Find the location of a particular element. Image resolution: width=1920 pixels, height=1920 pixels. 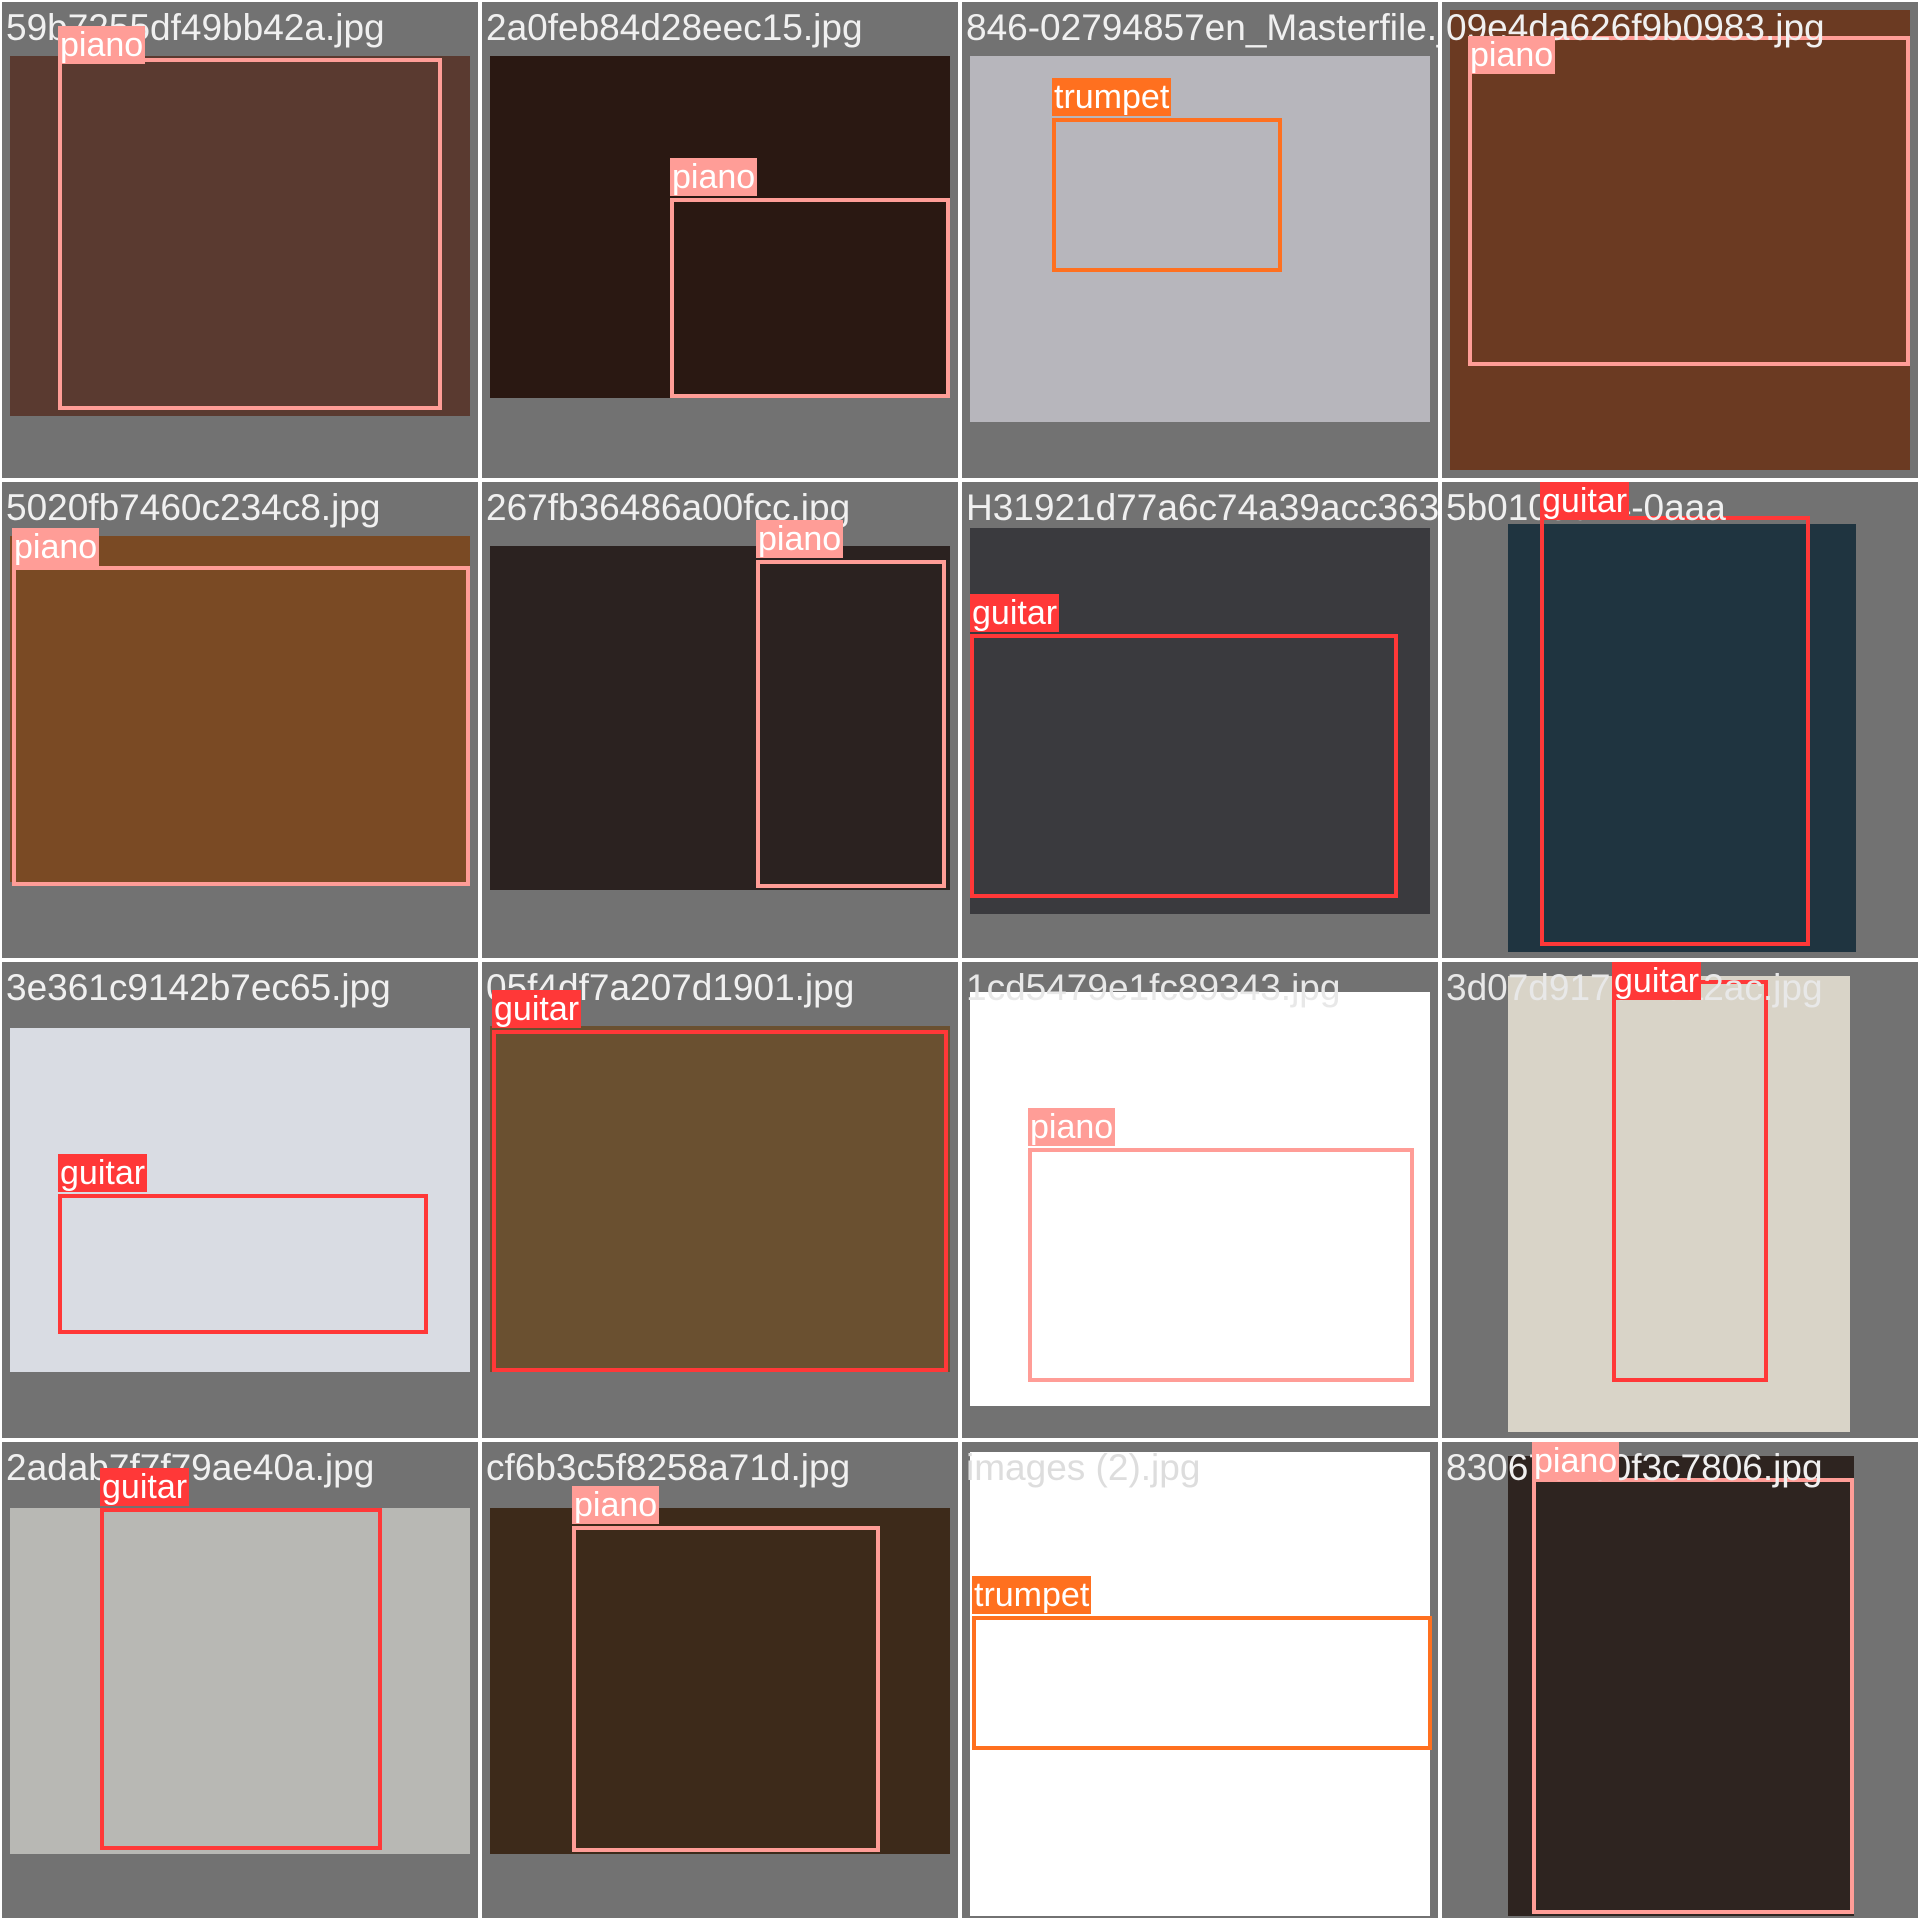

tile-filename: 5020fb7460c234c8.jpg is located at coordinates (193, 507).